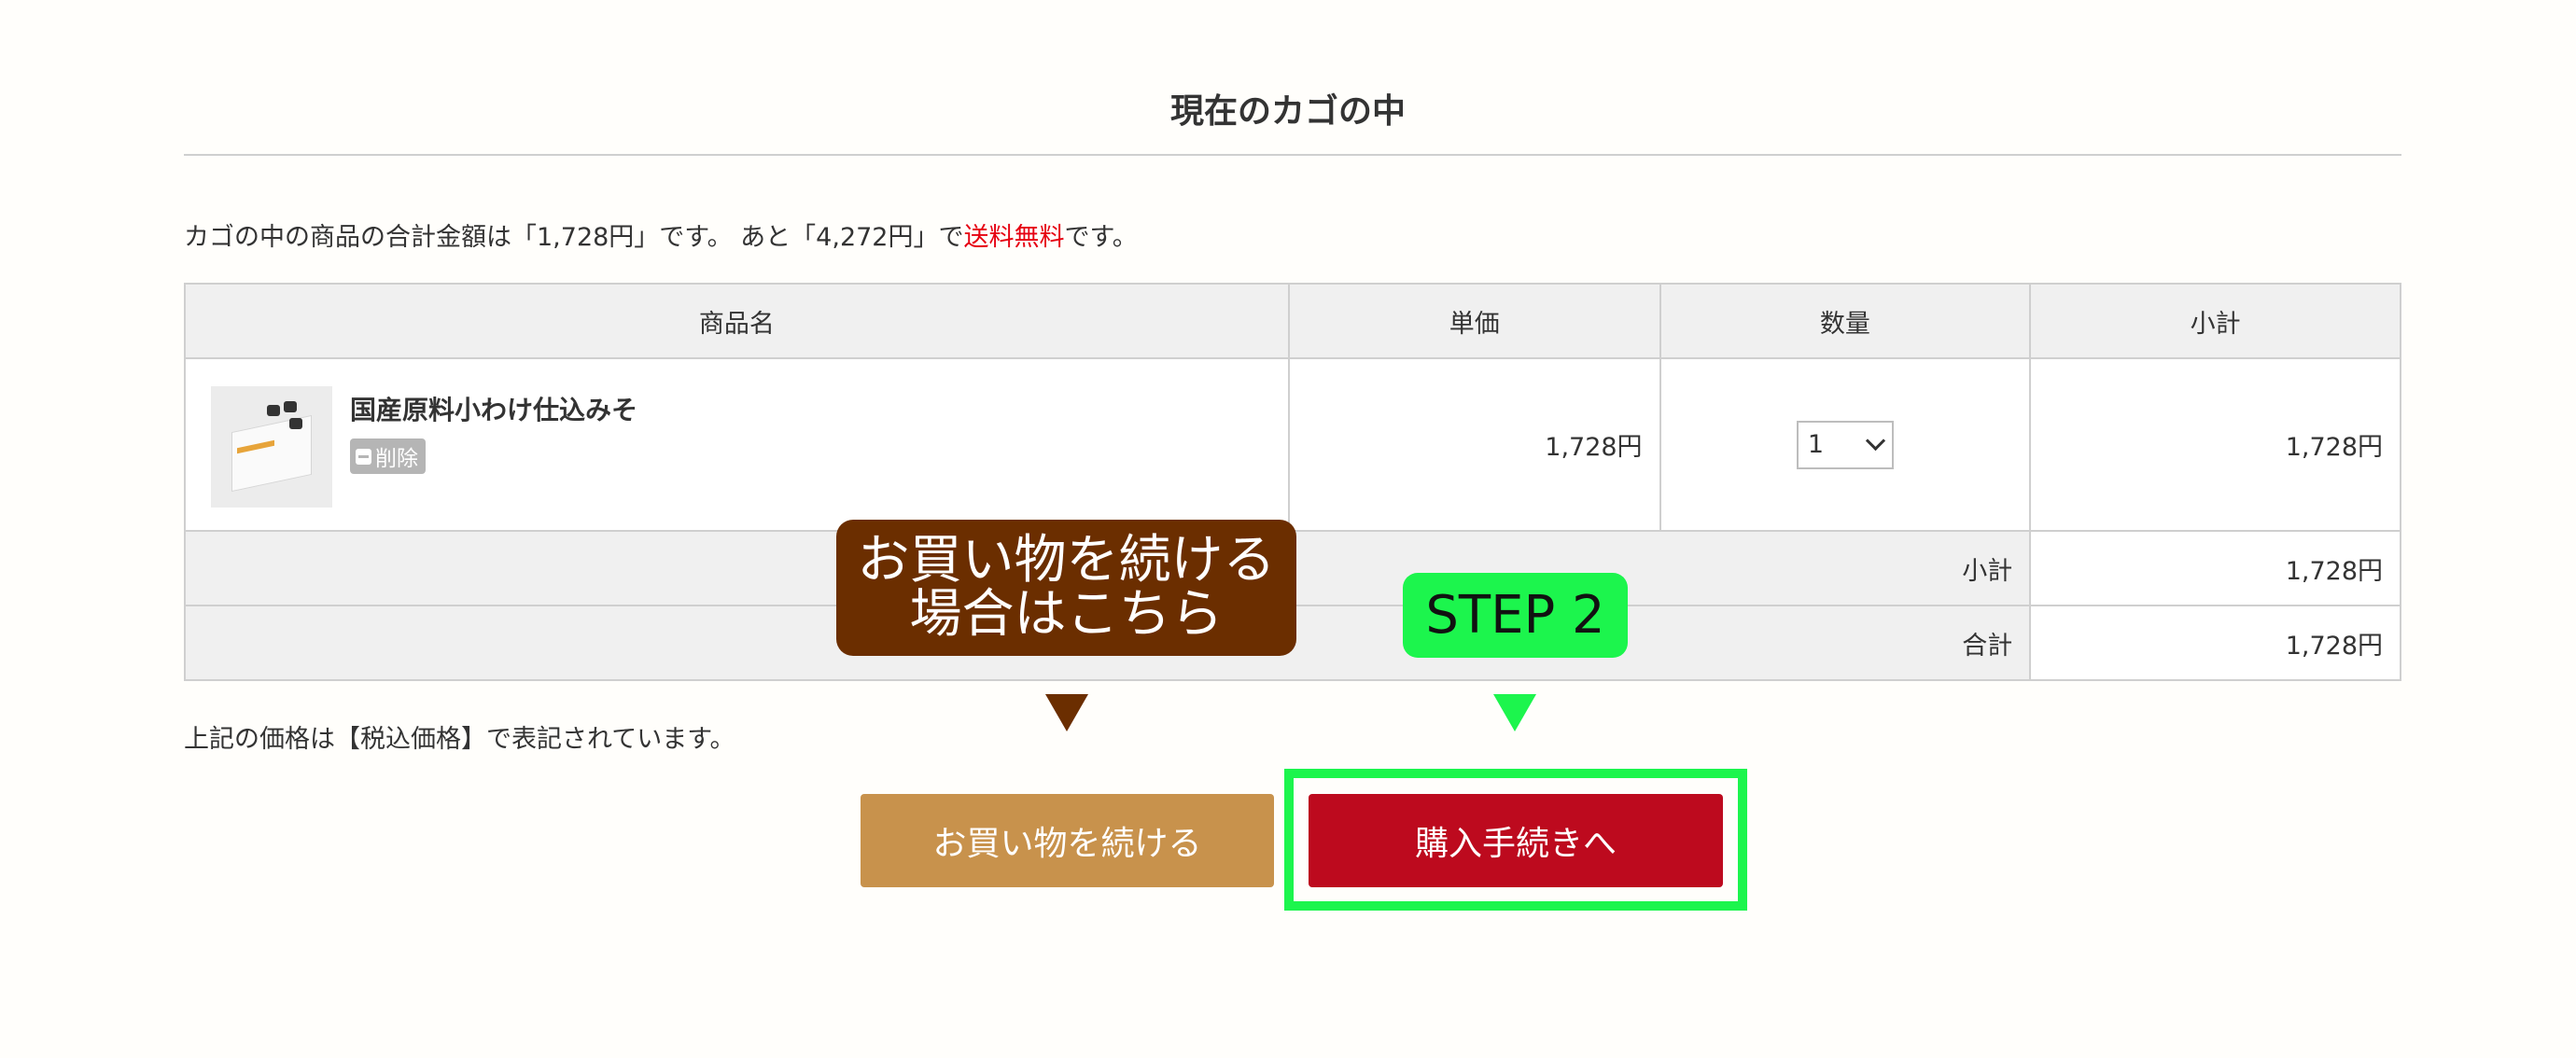 The height and width of the screenshot is (1058, 2576). What do you see at coordinates (396, 459) in the screenshot?
I see `delete-label: 削除` at bounding box center [396, 459].